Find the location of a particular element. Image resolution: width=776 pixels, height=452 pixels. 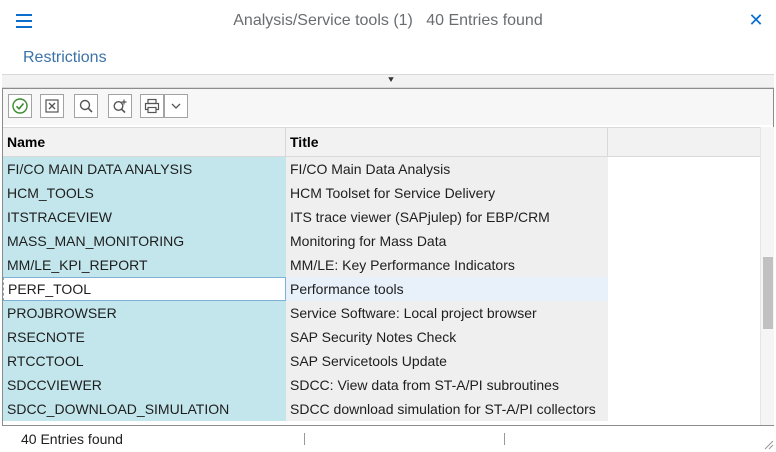

column-header-name: Name is located at coordinates (144, 142).